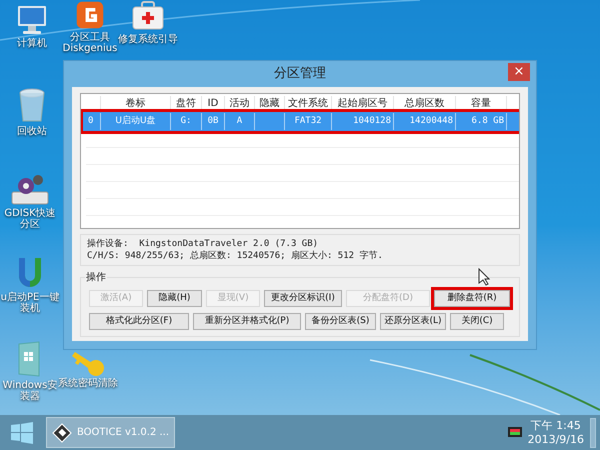 This screenshot has height=450, width=600. What do you see at coordinates (136, 121) in the screenshot?
I see `table-cell: U启动U盘` at bounding box center [136, 121].